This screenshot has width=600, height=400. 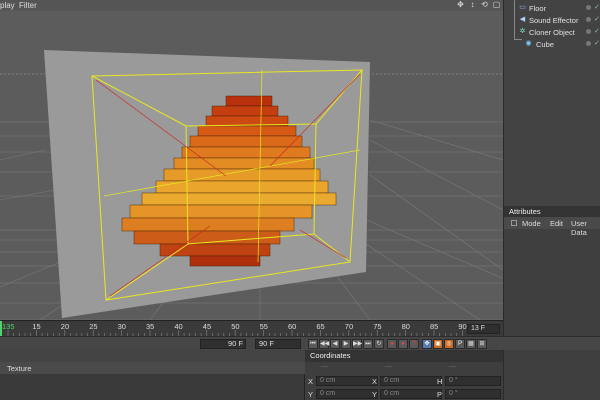 What do you see at coordinates (471, 344) in the screenshot?
I see `key-pla-button: ▦` at bounding box center [471, 344].